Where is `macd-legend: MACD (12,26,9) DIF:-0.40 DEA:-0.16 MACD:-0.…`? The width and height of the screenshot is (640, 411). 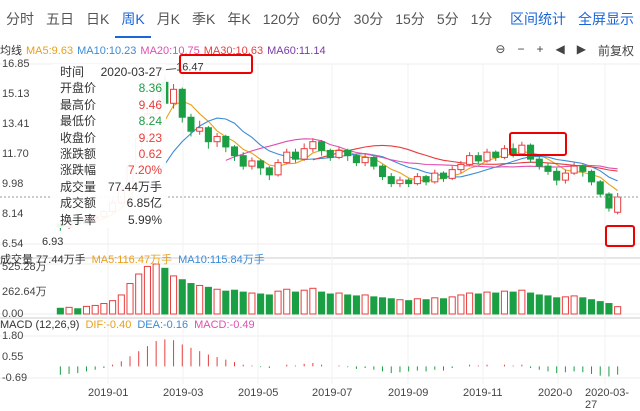
macd-legend: MACD (12,26,9) DIF:-0.40 DEA:-0.16 MACD:-0.… is located at coordinates (130, 325).